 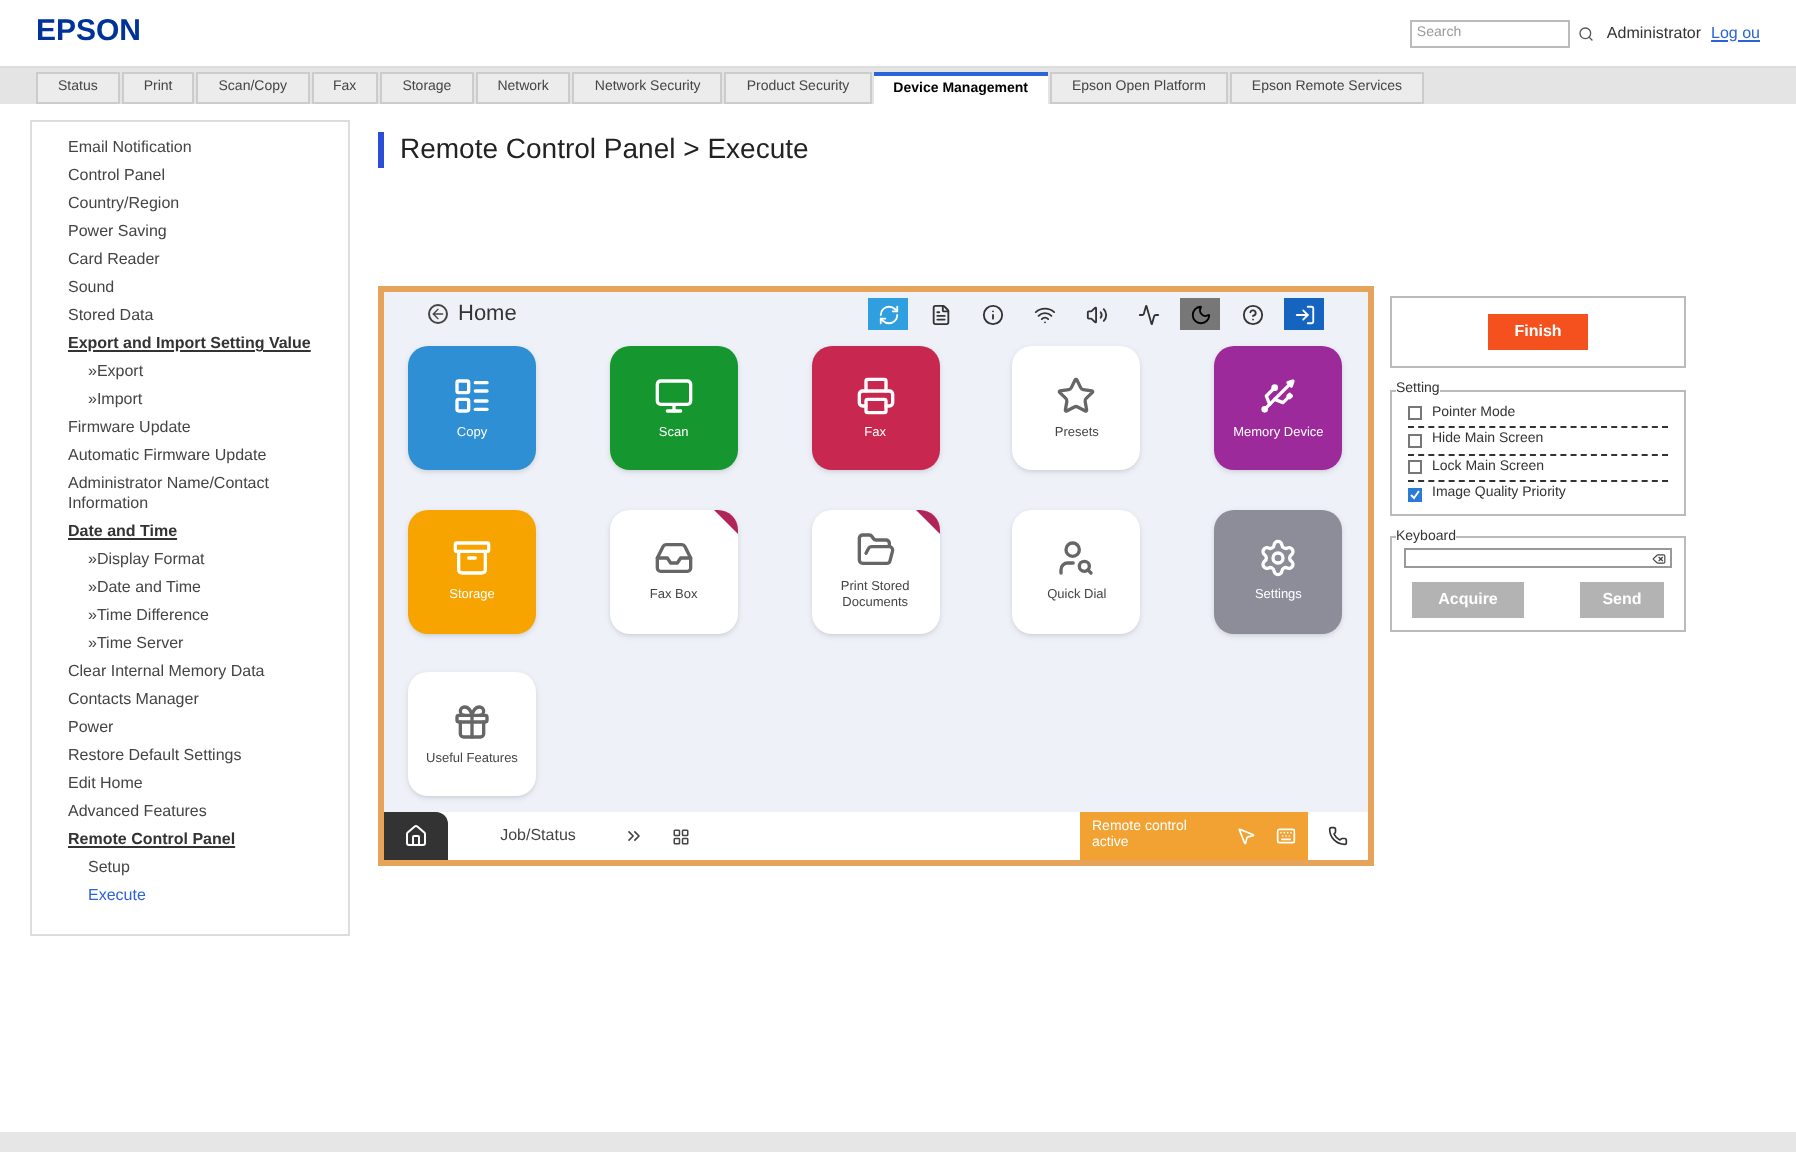 I want to click on sidebar-link: »Display Format, so click(x=190, y=560).